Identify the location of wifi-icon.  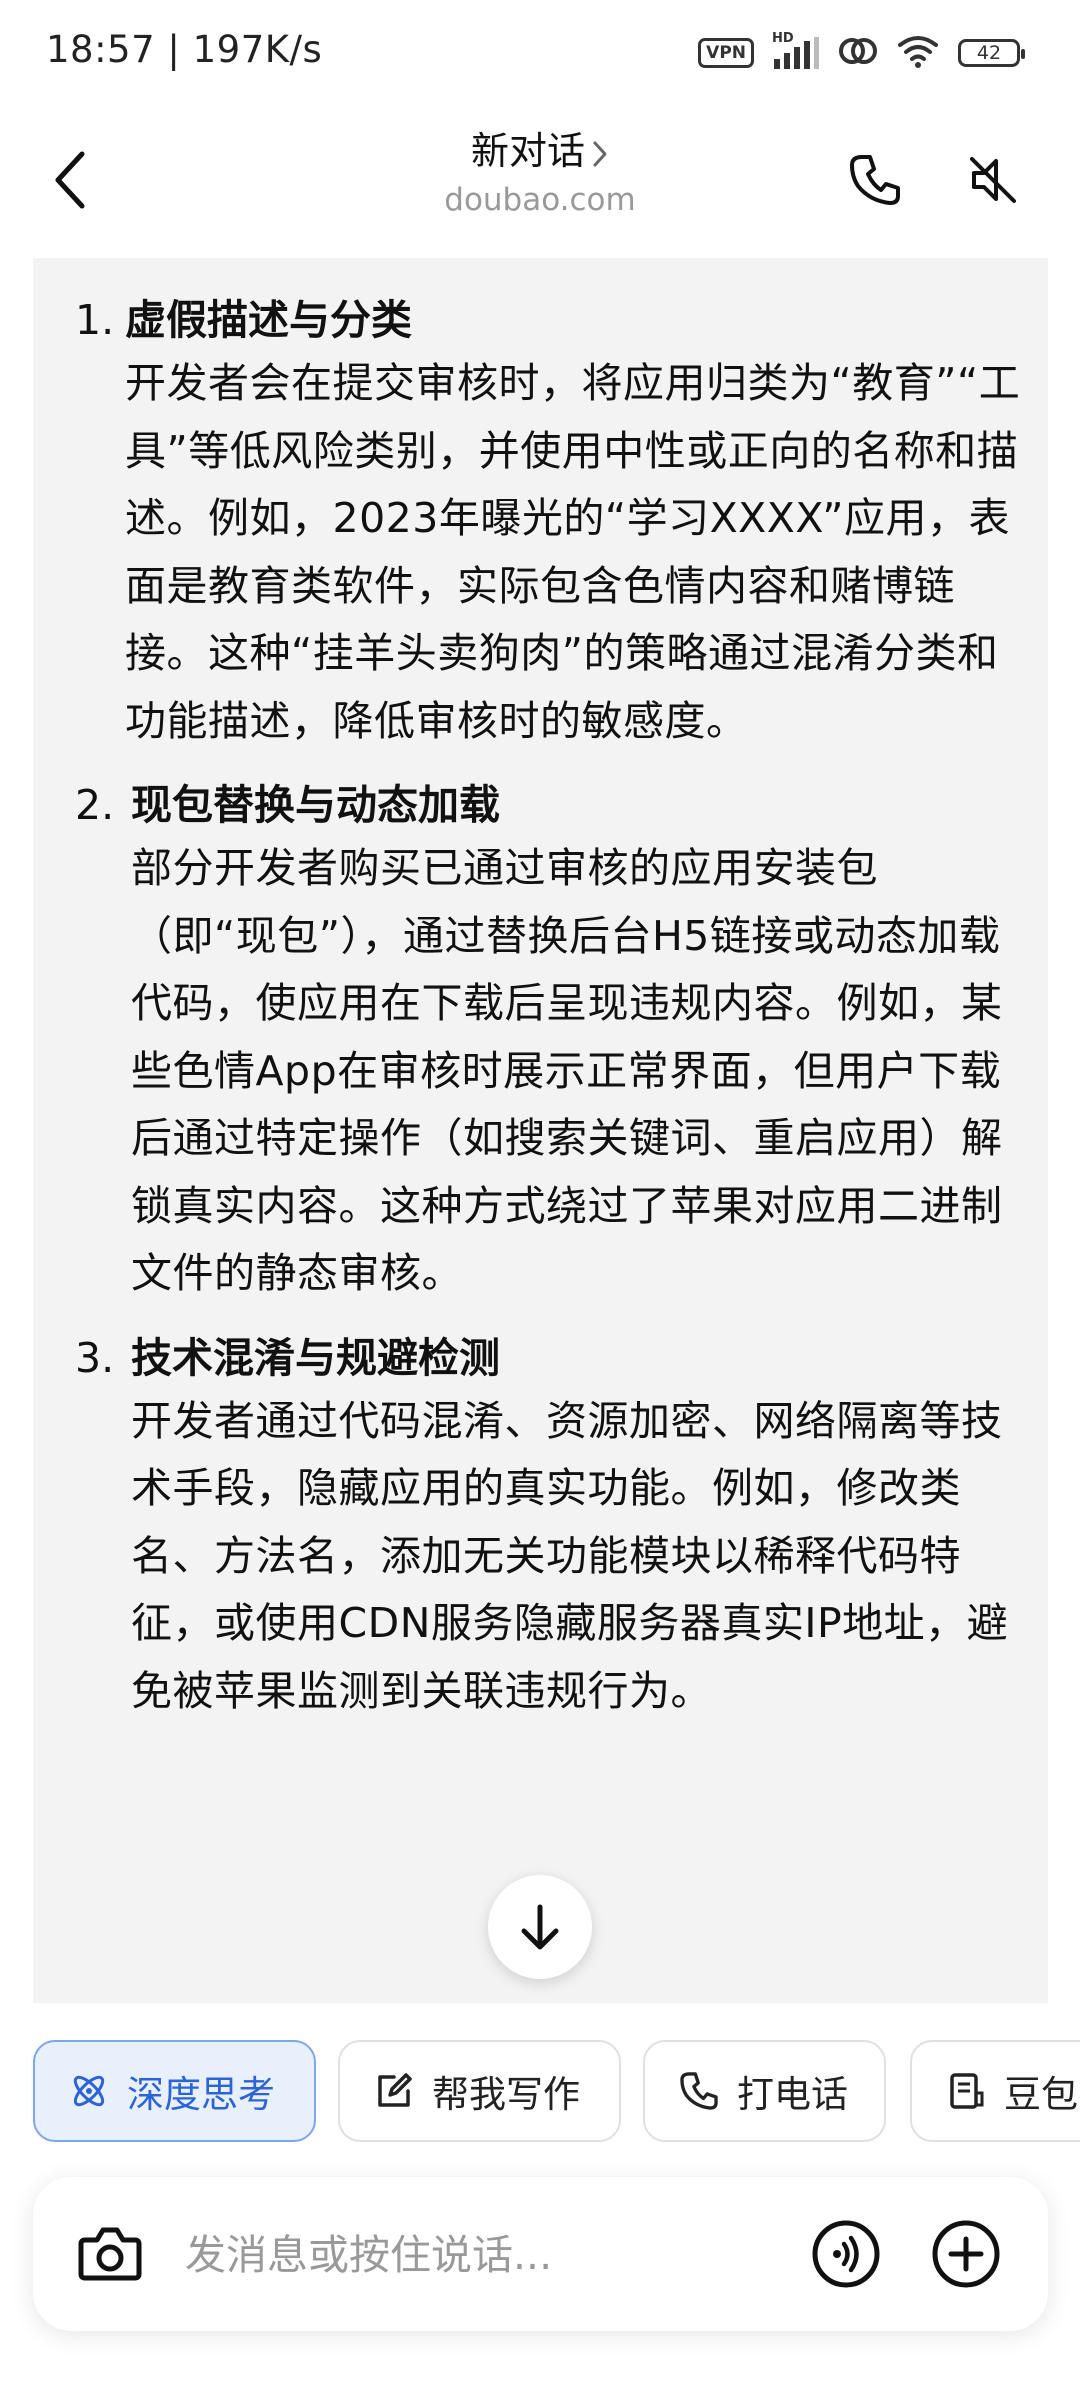
(918, 53).